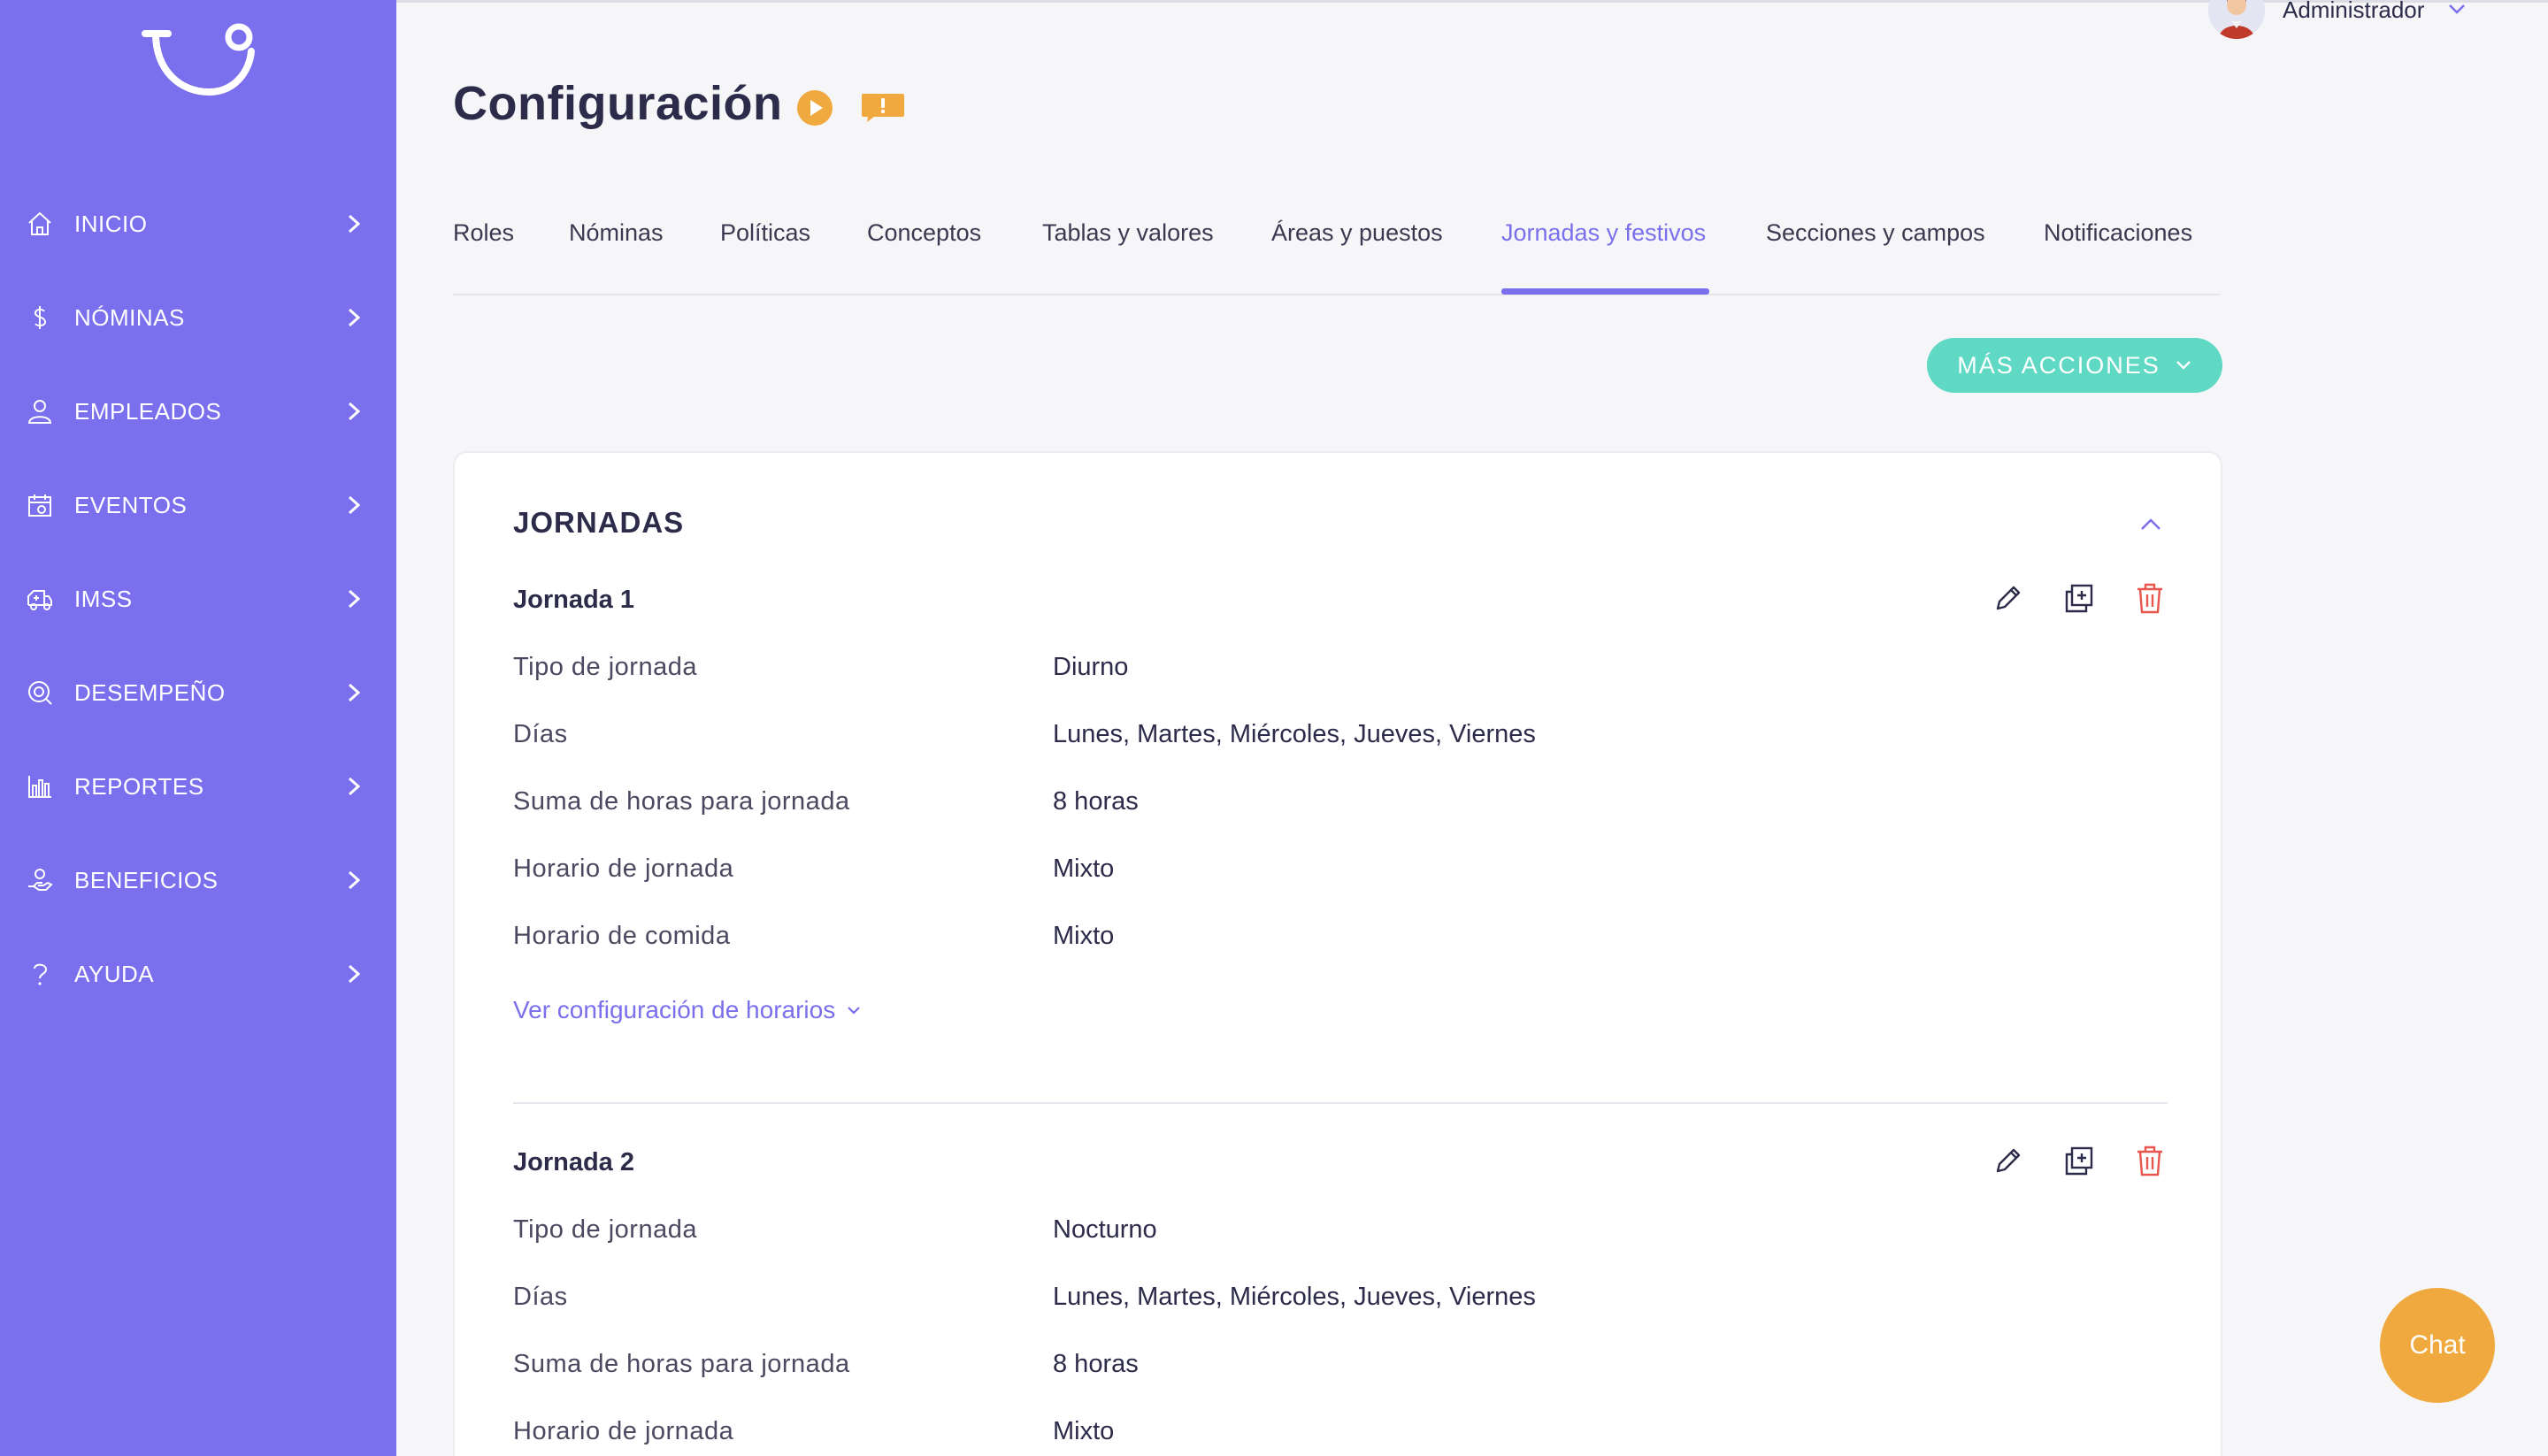  I want to click on sidebar-item-reportes: REPORTES, so click(198, 786).